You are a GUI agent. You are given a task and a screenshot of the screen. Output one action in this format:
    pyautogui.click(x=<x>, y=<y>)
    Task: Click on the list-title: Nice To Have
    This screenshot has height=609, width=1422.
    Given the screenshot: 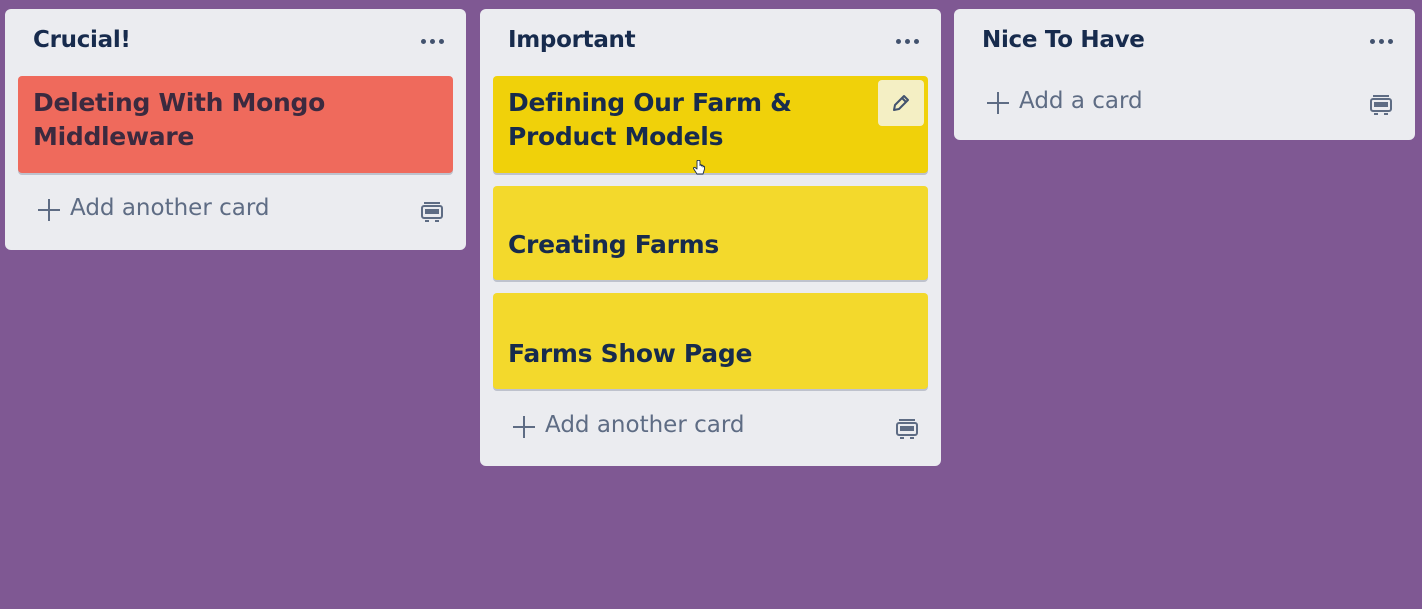 What is the action you would take?
    pyautogui.click(x=1063, y=40)
    